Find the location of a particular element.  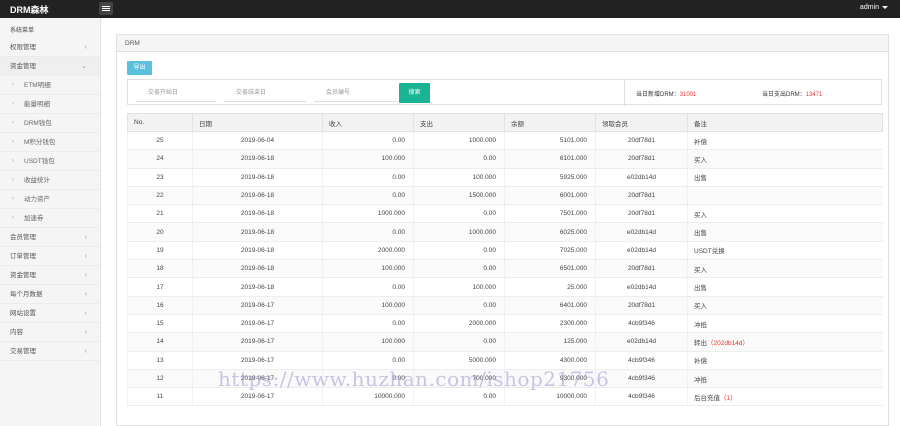

cell-balance: 5925.000 is located at coordinates (550, 177).